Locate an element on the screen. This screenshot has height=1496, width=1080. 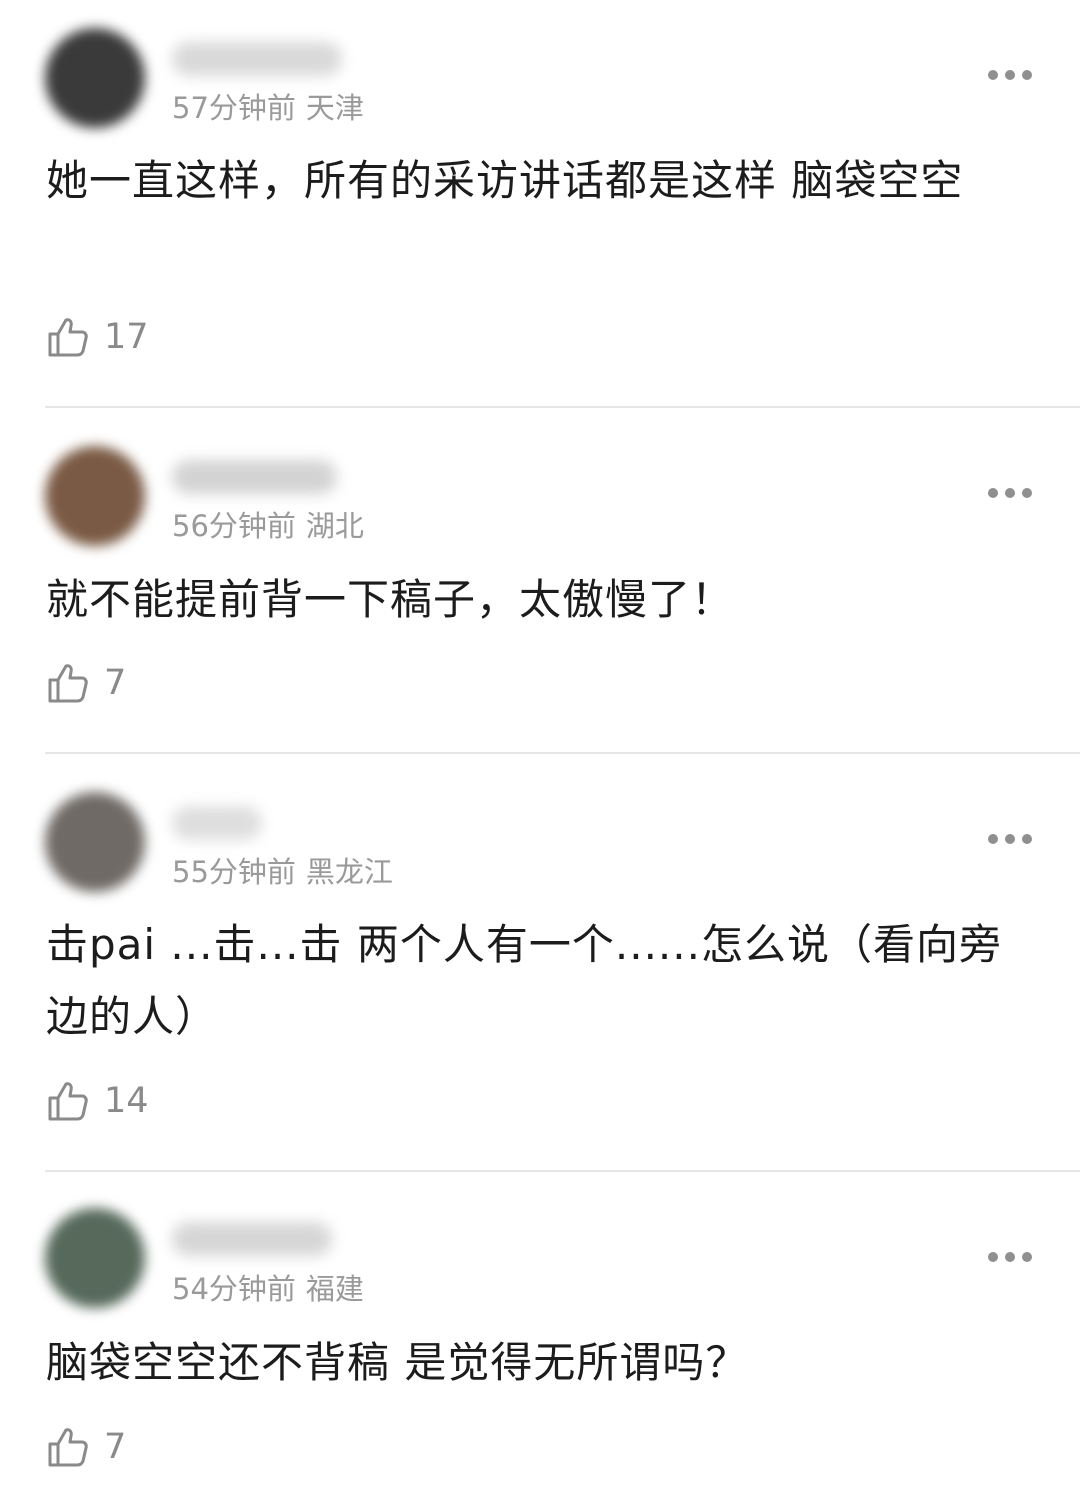
comment-meta: 57分钟前 天津 is located at coordinates (268, 108).